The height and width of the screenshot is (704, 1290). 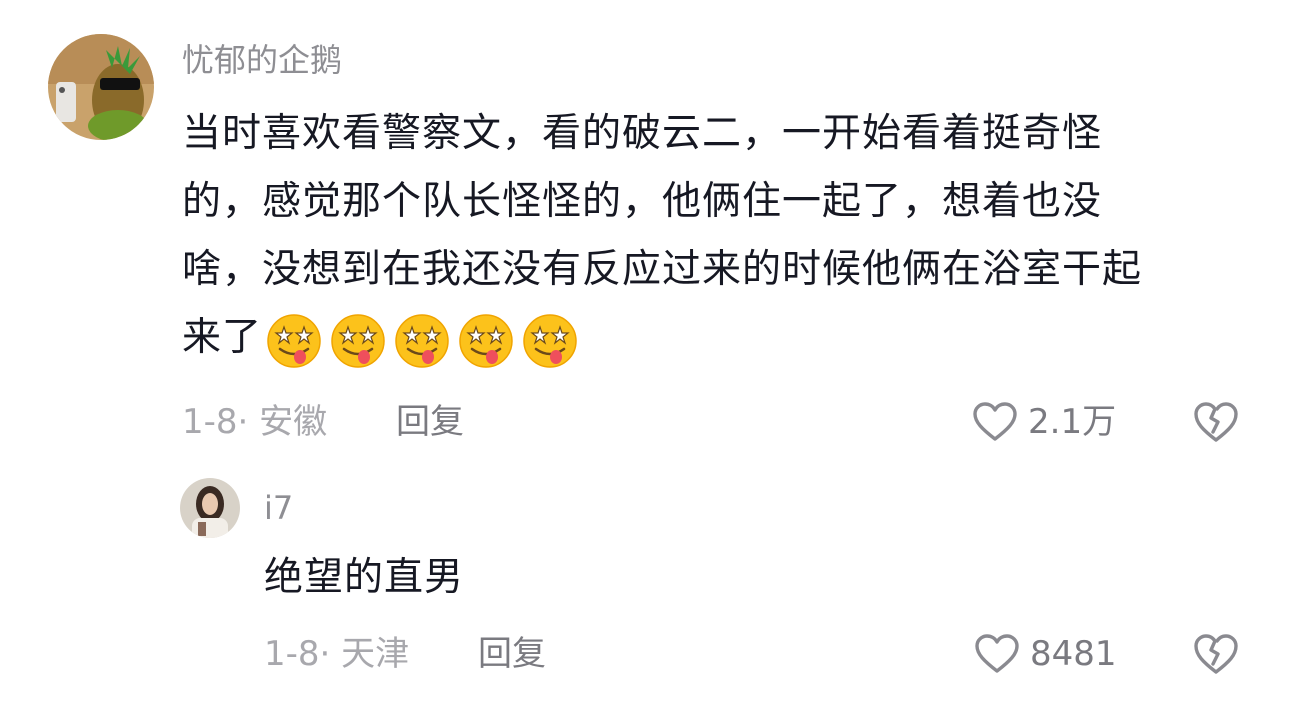 I want to click on emoji-row, so click(x=426, y=340).